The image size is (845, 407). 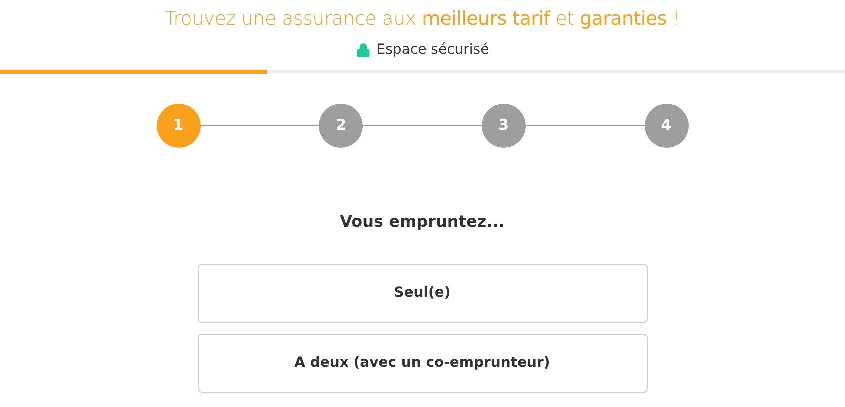 I want to click on page-title: Trouvez une assurance aux meilleurs tarif et garanties !, so click(x=422, y=19).